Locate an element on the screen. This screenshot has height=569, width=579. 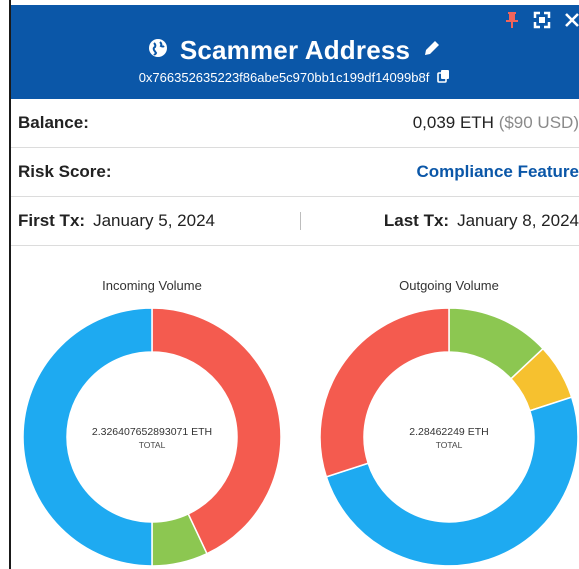
first-tx-label: First Tx: is located at coordinates (52, 220).